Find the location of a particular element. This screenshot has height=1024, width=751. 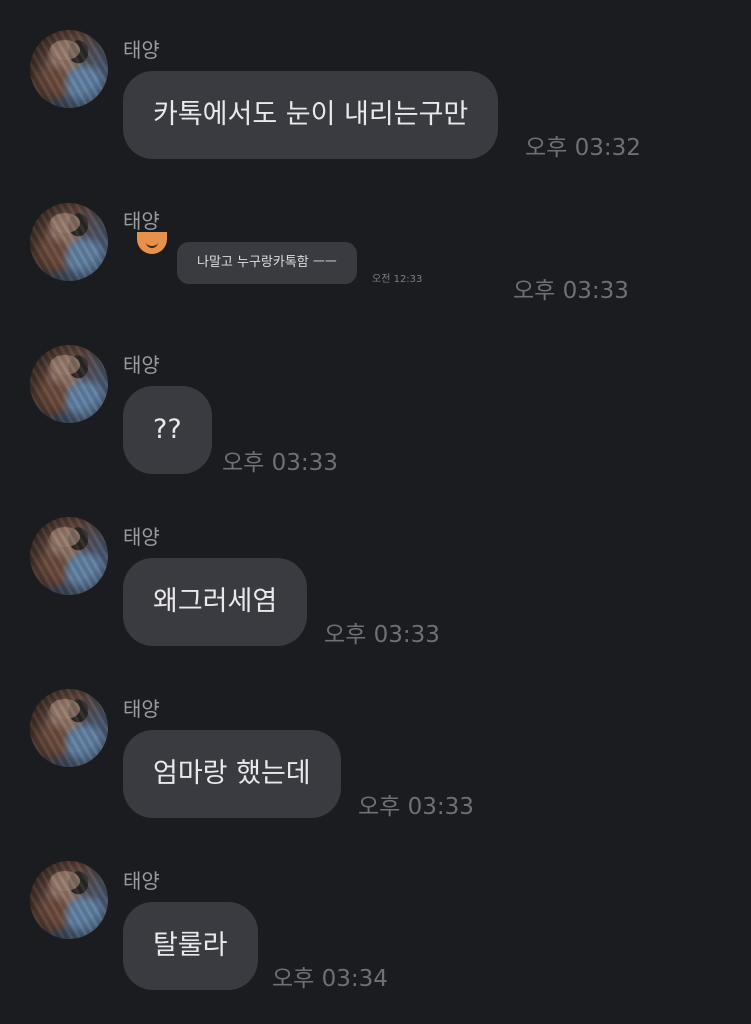

message-timestamp: 오후 03:34 is located at coordinates (330, 979).